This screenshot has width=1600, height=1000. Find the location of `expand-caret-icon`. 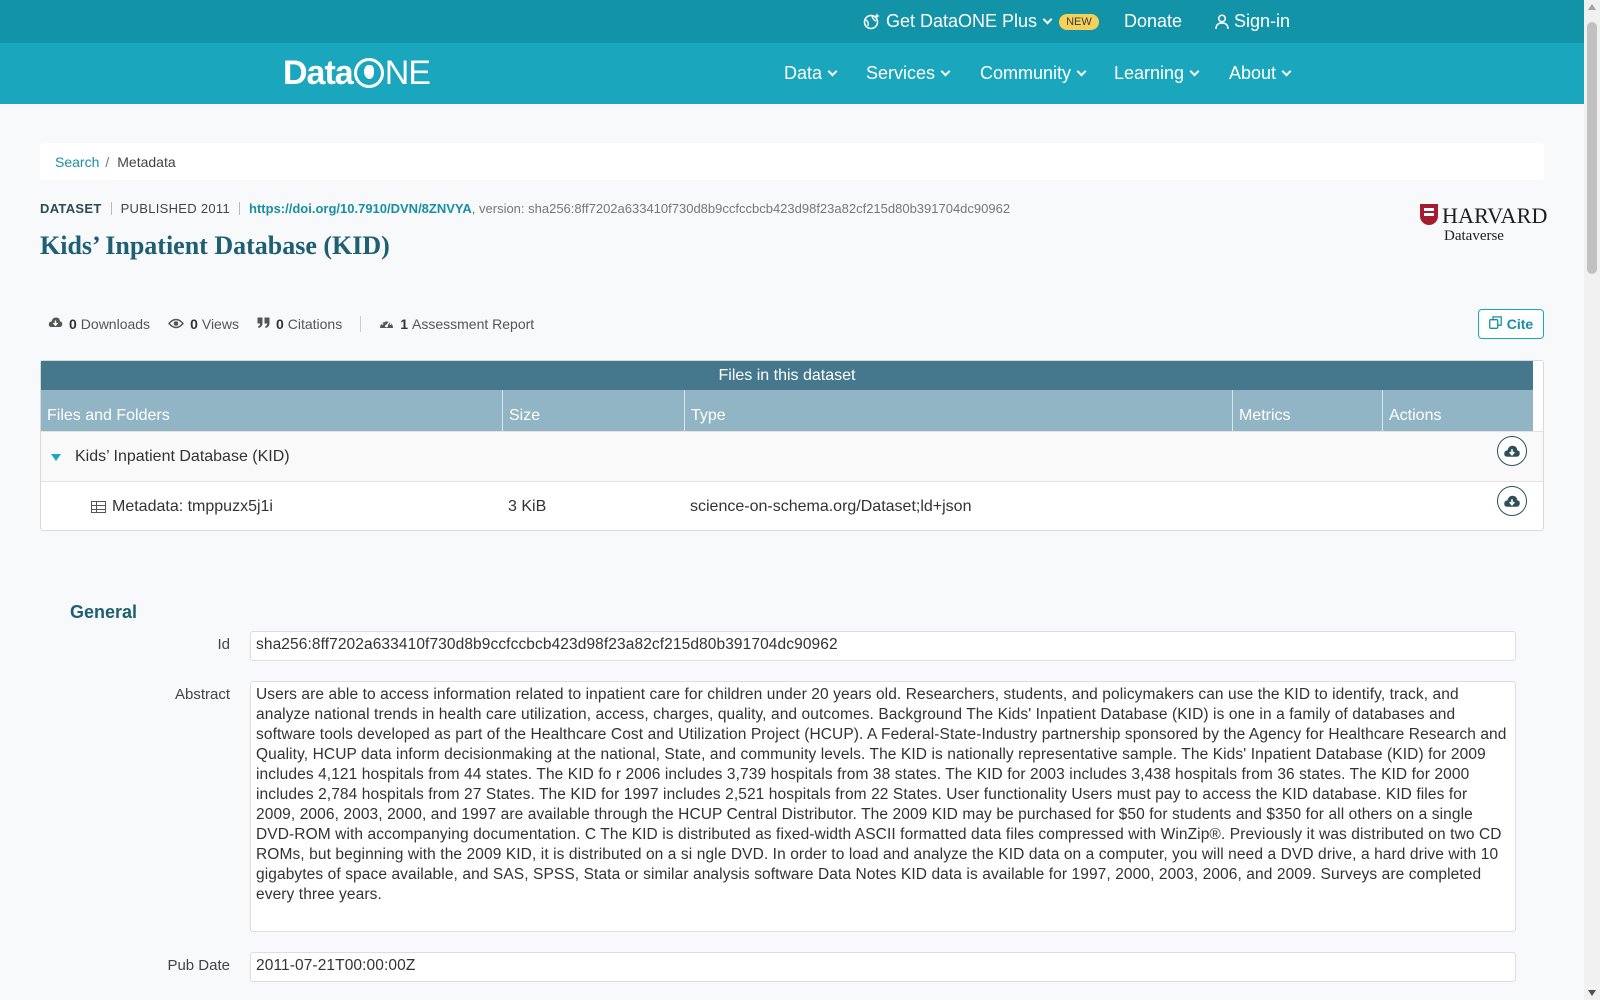

expand-caret-icon is located at coordinates (56, 457).